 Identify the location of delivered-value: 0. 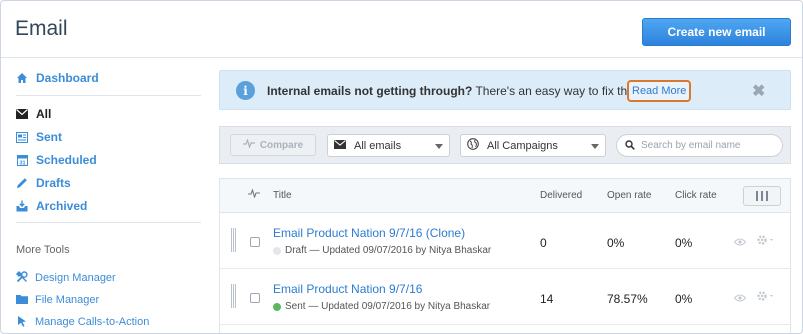
(543, 243).